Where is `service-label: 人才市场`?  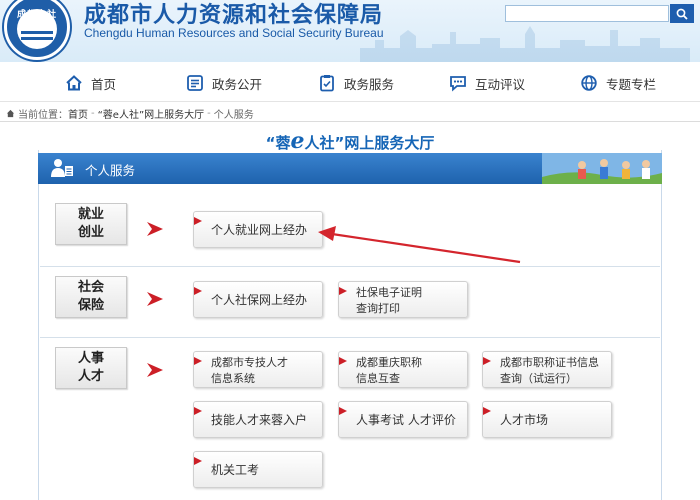 service-label: 人才市场 is located at coordinates (524, 420).